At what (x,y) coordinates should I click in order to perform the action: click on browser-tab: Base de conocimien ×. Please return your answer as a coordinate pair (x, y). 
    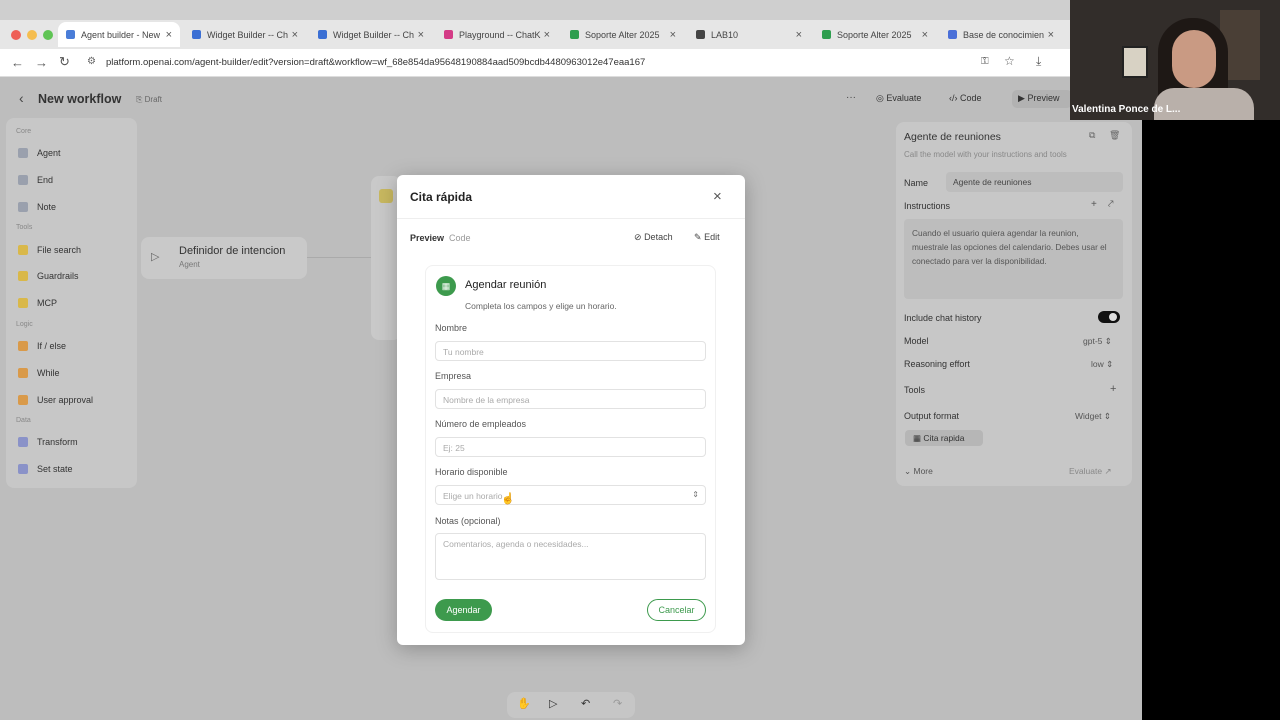
    Looking at the image, I should click on (1001, 34).